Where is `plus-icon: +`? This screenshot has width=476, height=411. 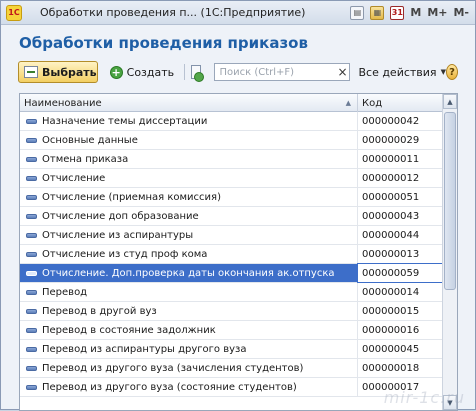 plus-icon: + is located at coordinates (116, 72).